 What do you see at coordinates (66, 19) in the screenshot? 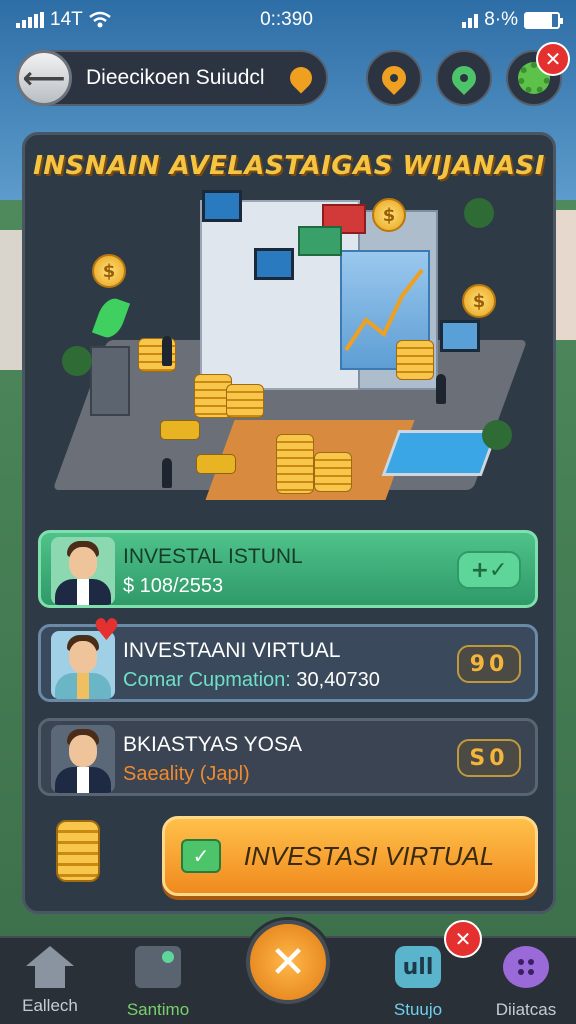
I see `carrier-text: 14T` at bounding box center [66, 19].